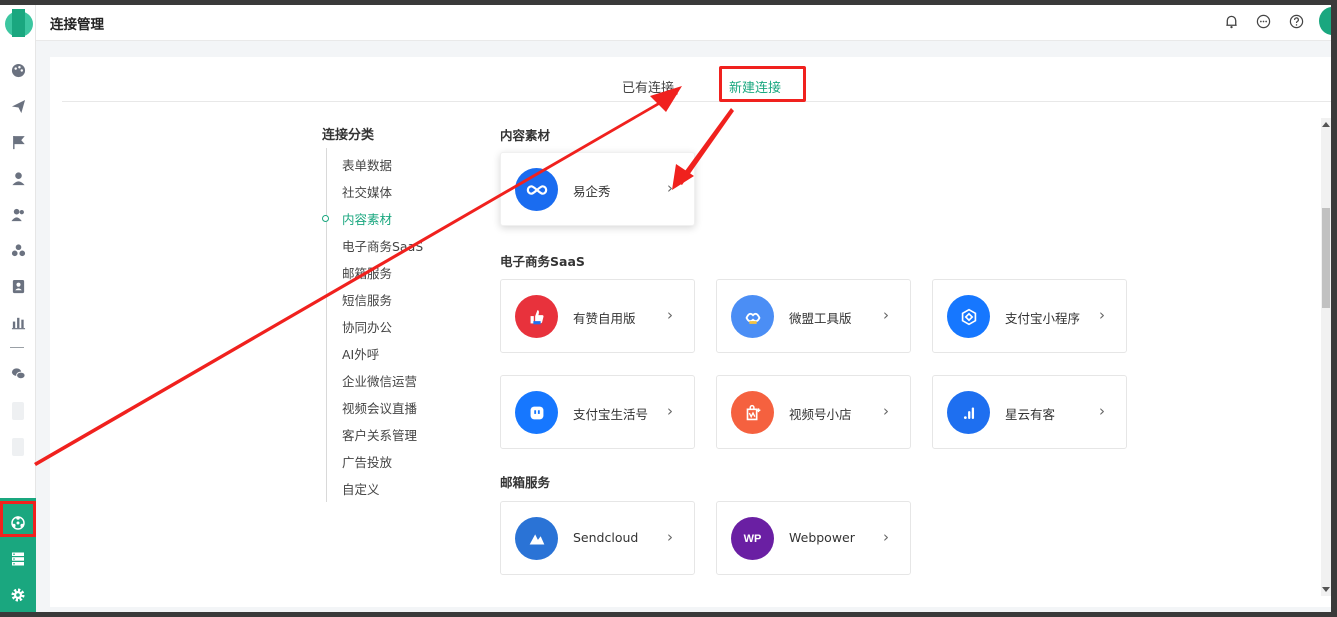 The height and width of the screenshot is (617, 1337). What do you see at coordinates (536, 316) in the screenshot?
I see `thumbs-up-icon` at bounding box center [536, 316].